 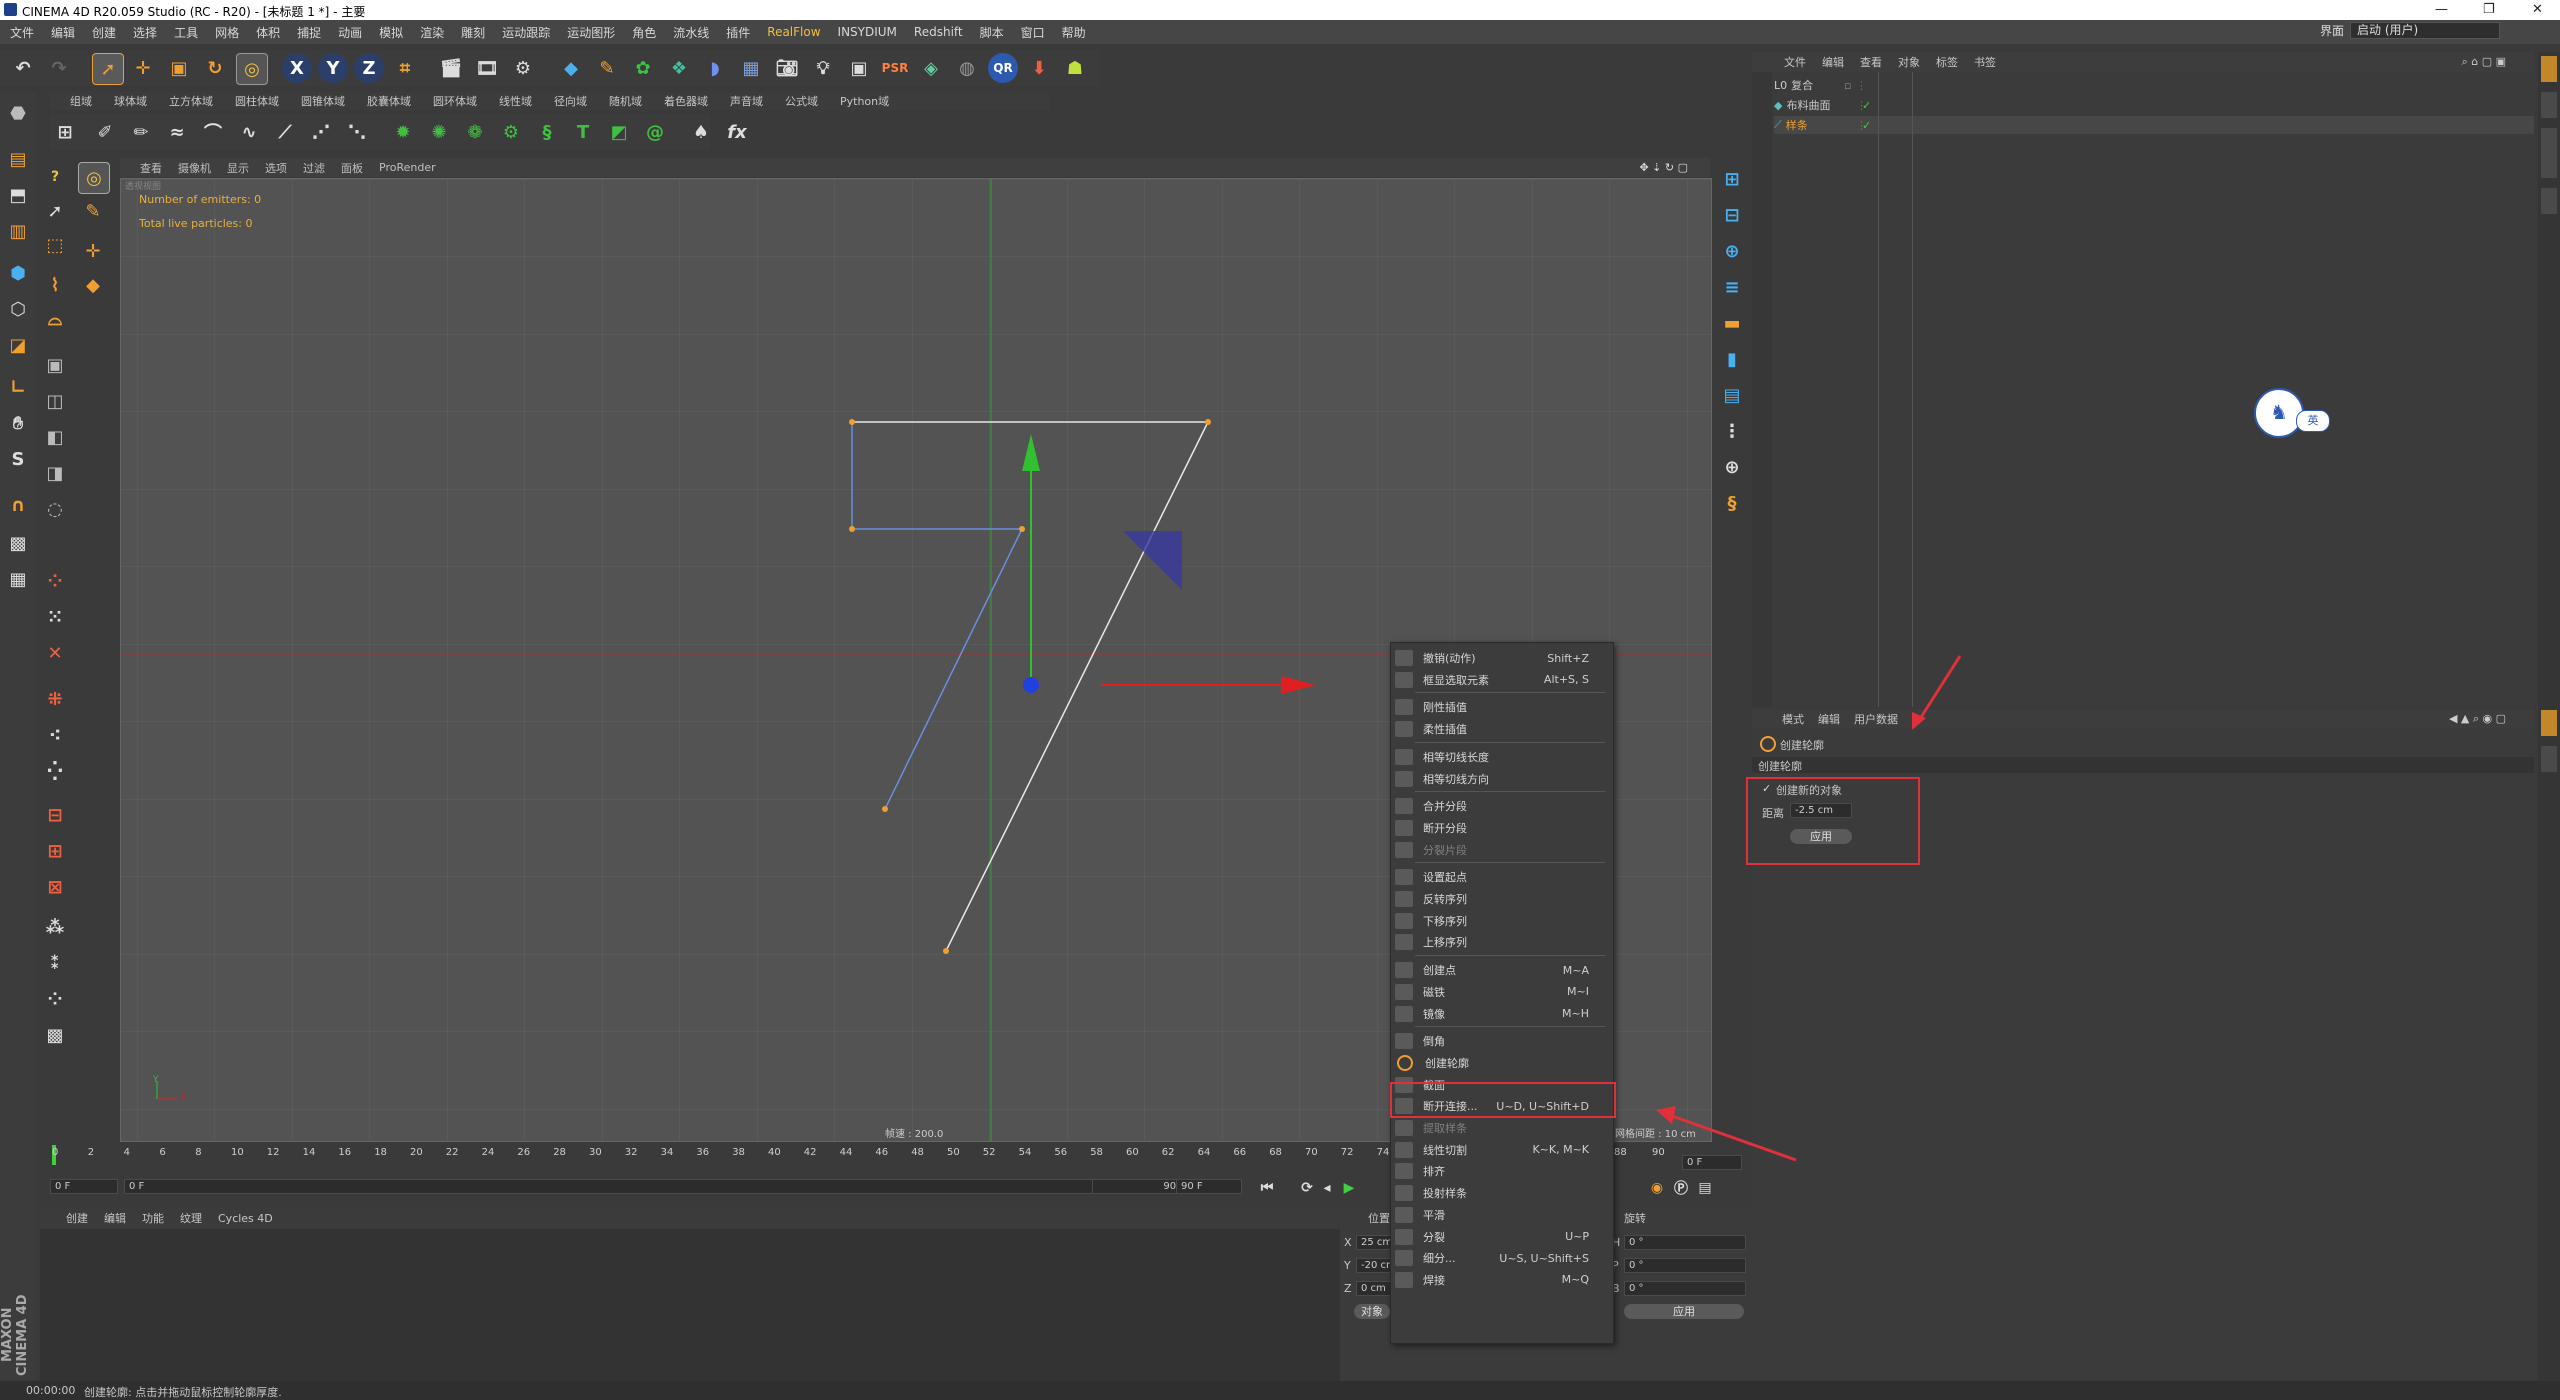 What do you see at coordinates (252, 69) in the screenshot?
I see `create-outline-tool-icon: ◎` at bounding box center [252, 69].